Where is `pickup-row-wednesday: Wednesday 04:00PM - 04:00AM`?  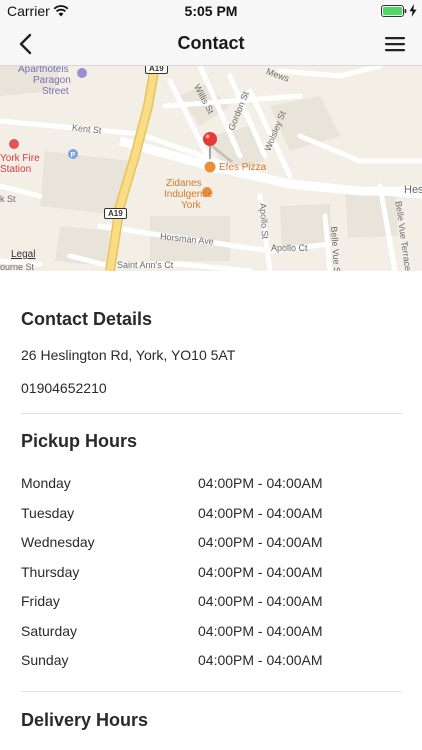
pickup-row-wednesday: Wednesday 04:00PM - 04:00AM is located at coordinates (211, 544).